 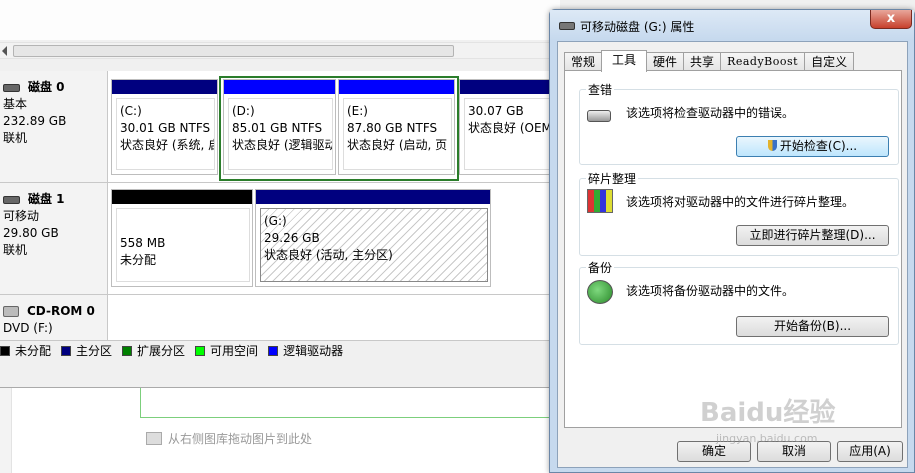 I want to click on group-label: 碎片整理, so click(x=612, y=178).